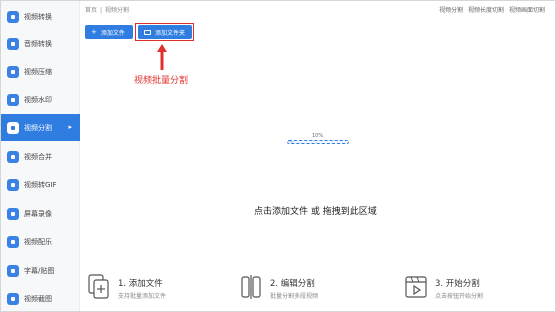 The image size is (556, 312). I want to click on screen-record-icon, so click(13, 213).